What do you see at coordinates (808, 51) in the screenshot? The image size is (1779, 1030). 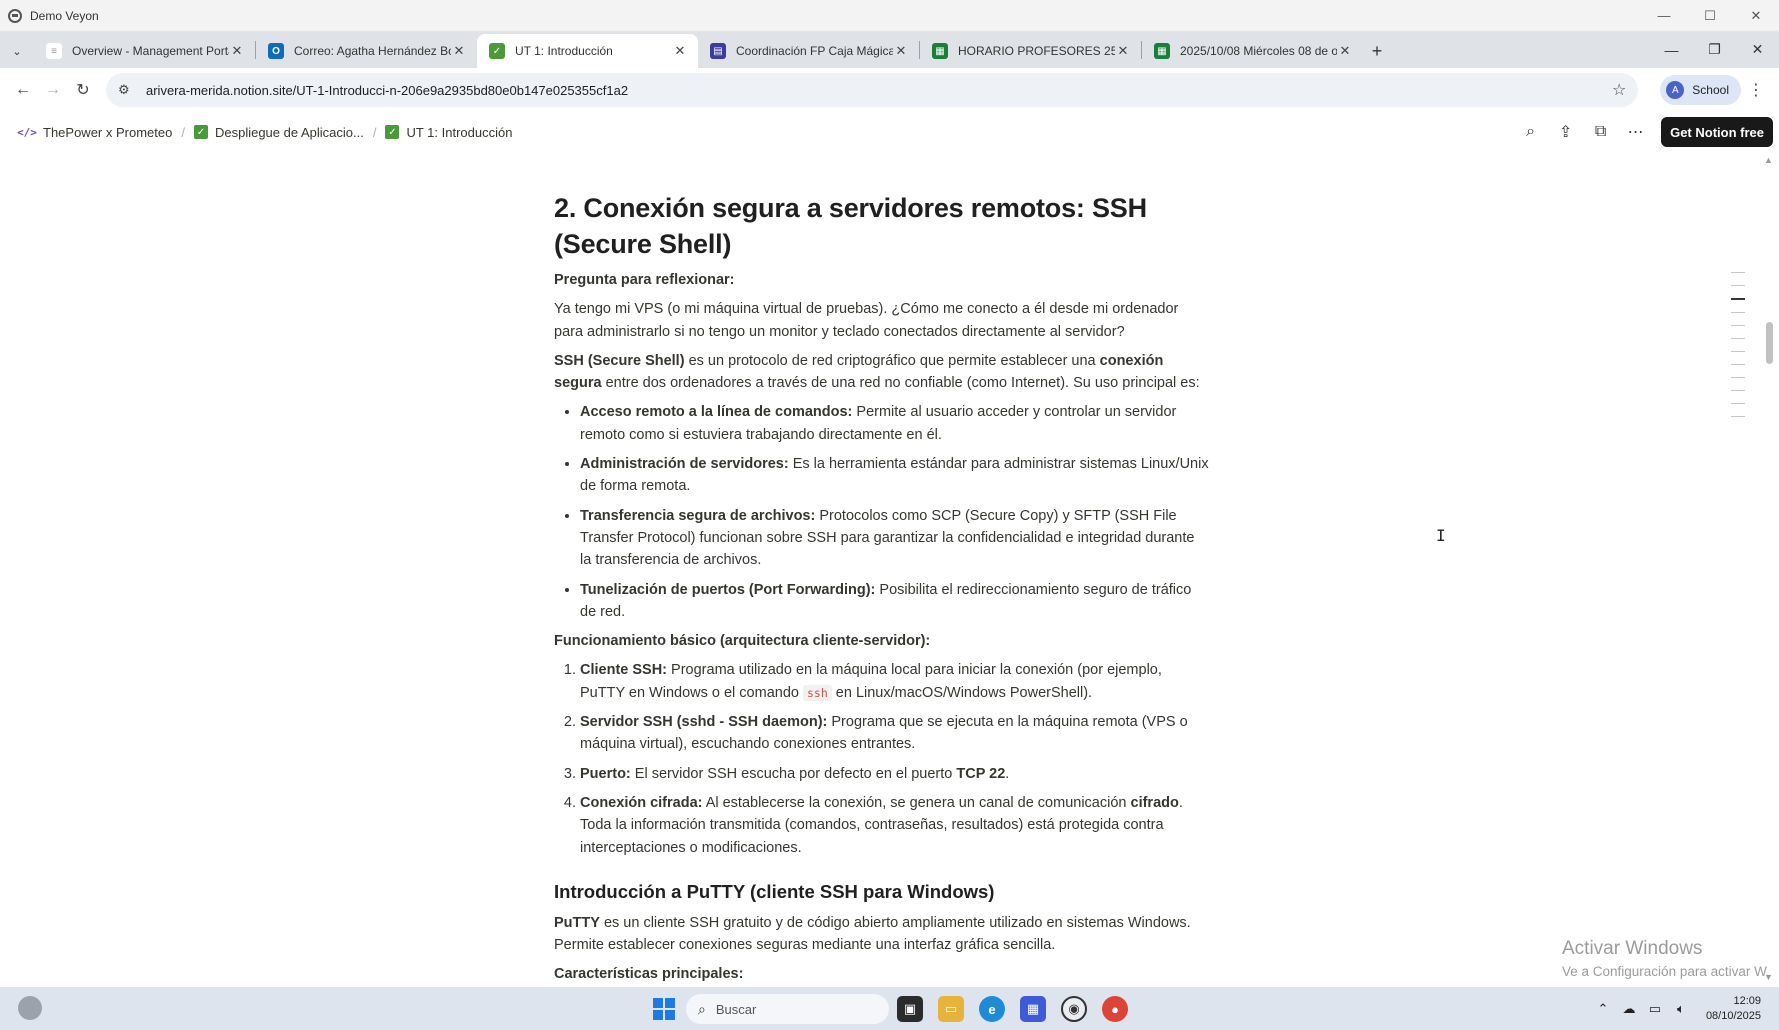 I see `tab-coordinacion: ▤ Coordinación FP Caja Mágica ✕` at bounding box center [808, 51].